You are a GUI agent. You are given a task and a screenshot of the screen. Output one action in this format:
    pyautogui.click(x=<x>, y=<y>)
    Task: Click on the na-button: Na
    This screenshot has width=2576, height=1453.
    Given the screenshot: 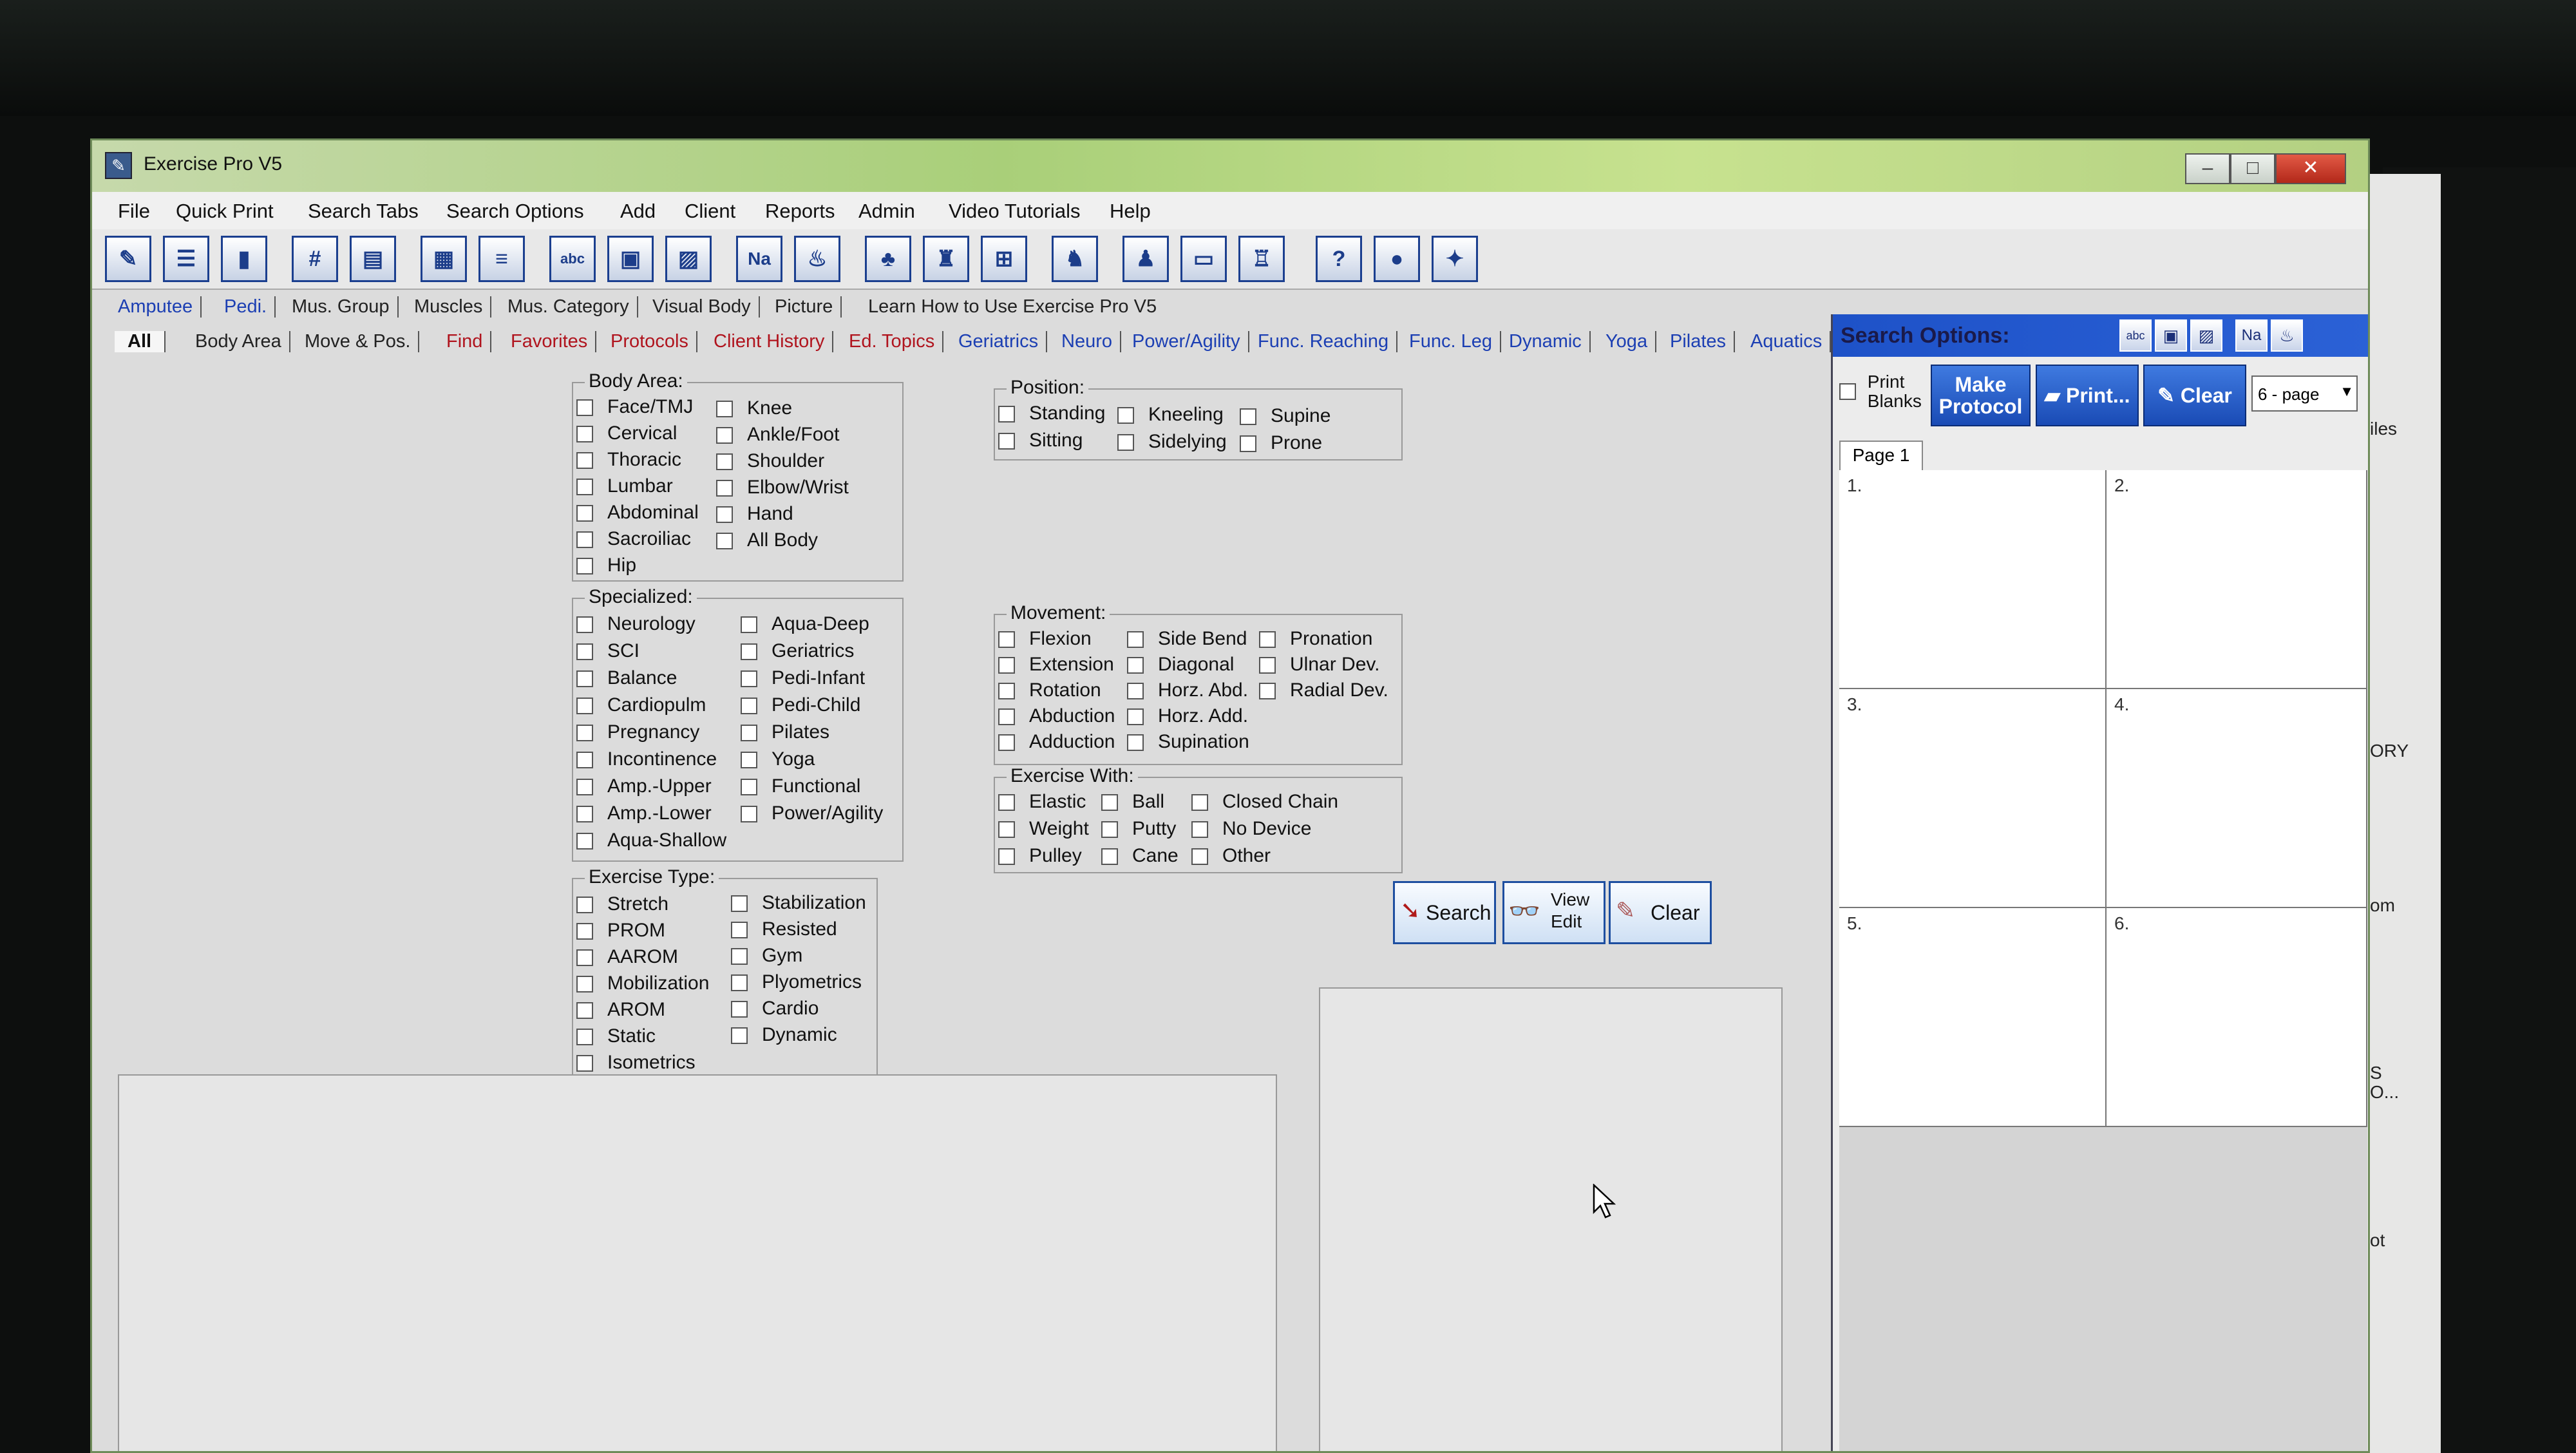 What is the action you would take?
    pyautogui.click(x=759, y=259)
    